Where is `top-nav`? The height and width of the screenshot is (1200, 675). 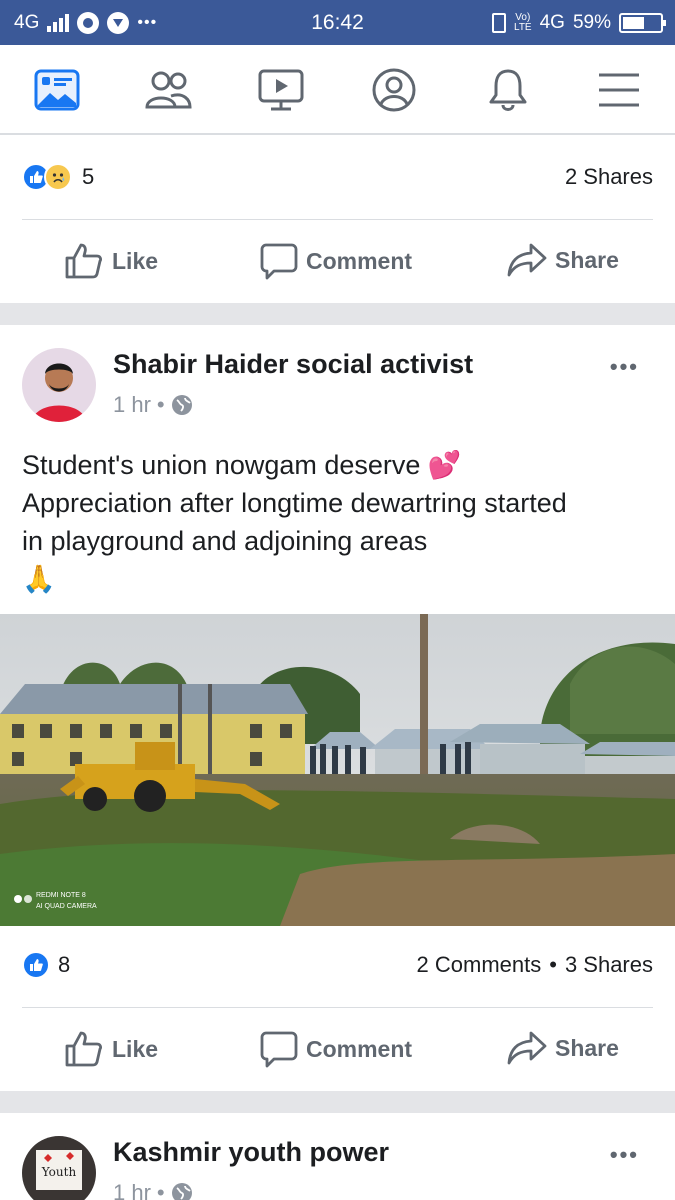 top-nav is located at coordinates (337, 90).